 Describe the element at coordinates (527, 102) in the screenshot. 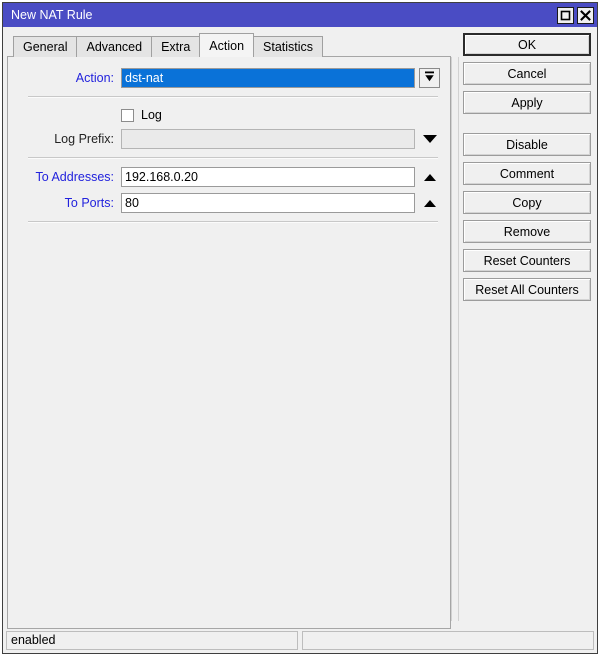

I see `apply-button: Apply` at that location.